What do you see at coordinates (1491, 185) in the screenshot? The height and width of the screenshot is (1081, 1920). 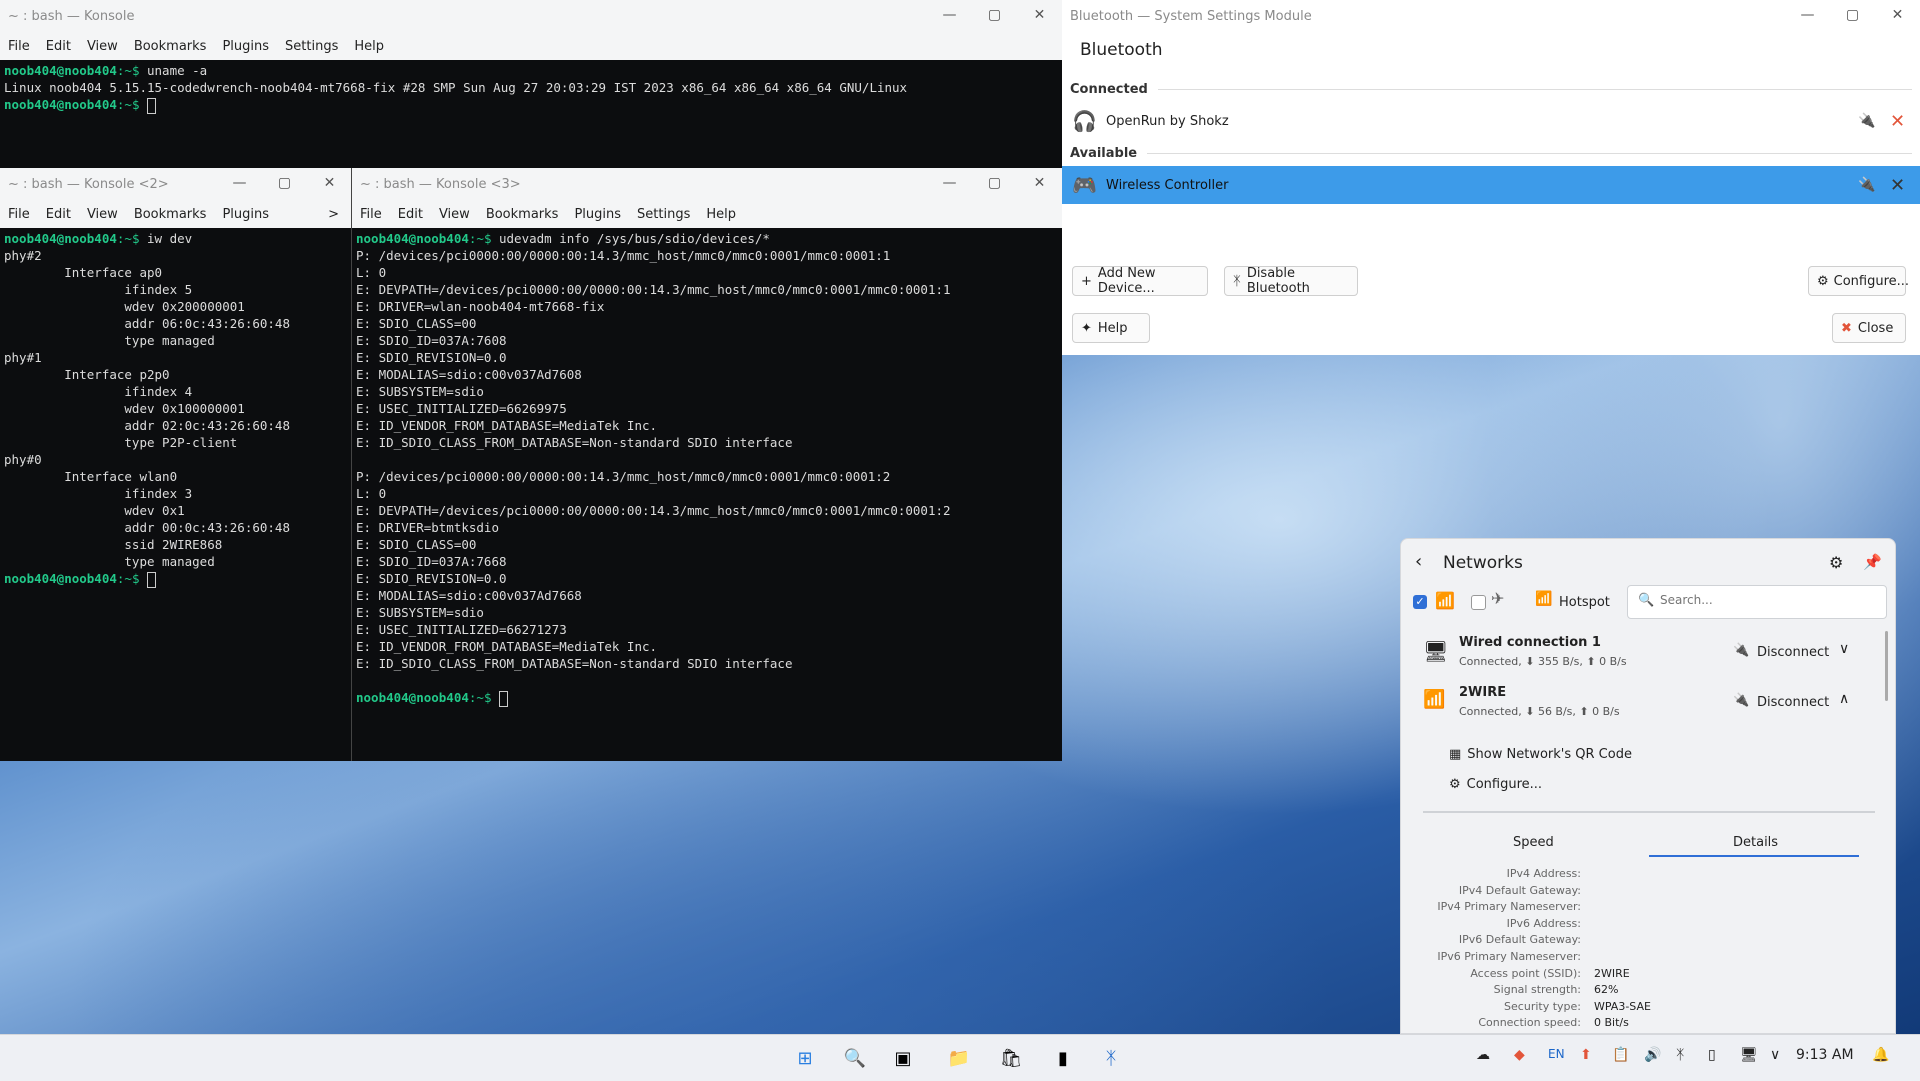 I see `device-row-available: 🎮 Wireless Controller 🔌 ✕` at bounding box center [1491, 185].